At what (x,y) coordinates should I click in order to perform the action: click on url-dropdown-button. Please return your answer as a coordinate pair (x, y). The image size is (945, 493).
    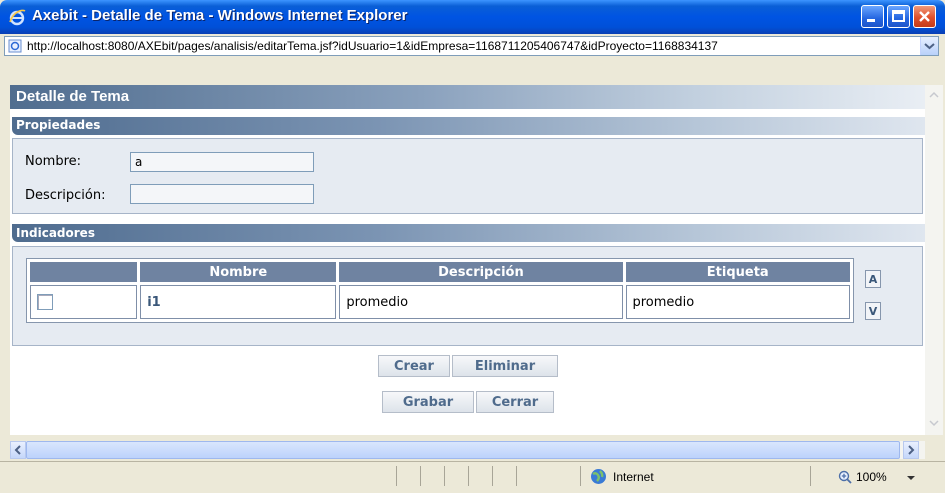
    Looking at the image, I should click on (929, 46).